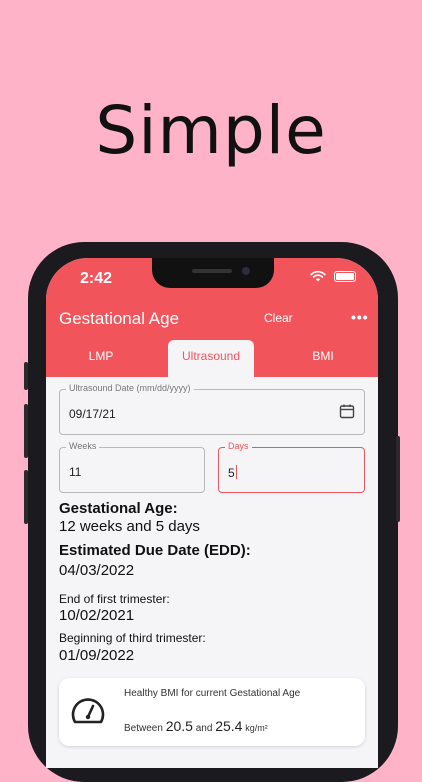 This screenshot has height=782, width=422. Describe the element at coordinates (97, 655) in the screenshot. I see `third-trimester-value: 01/09/2022` at that location.